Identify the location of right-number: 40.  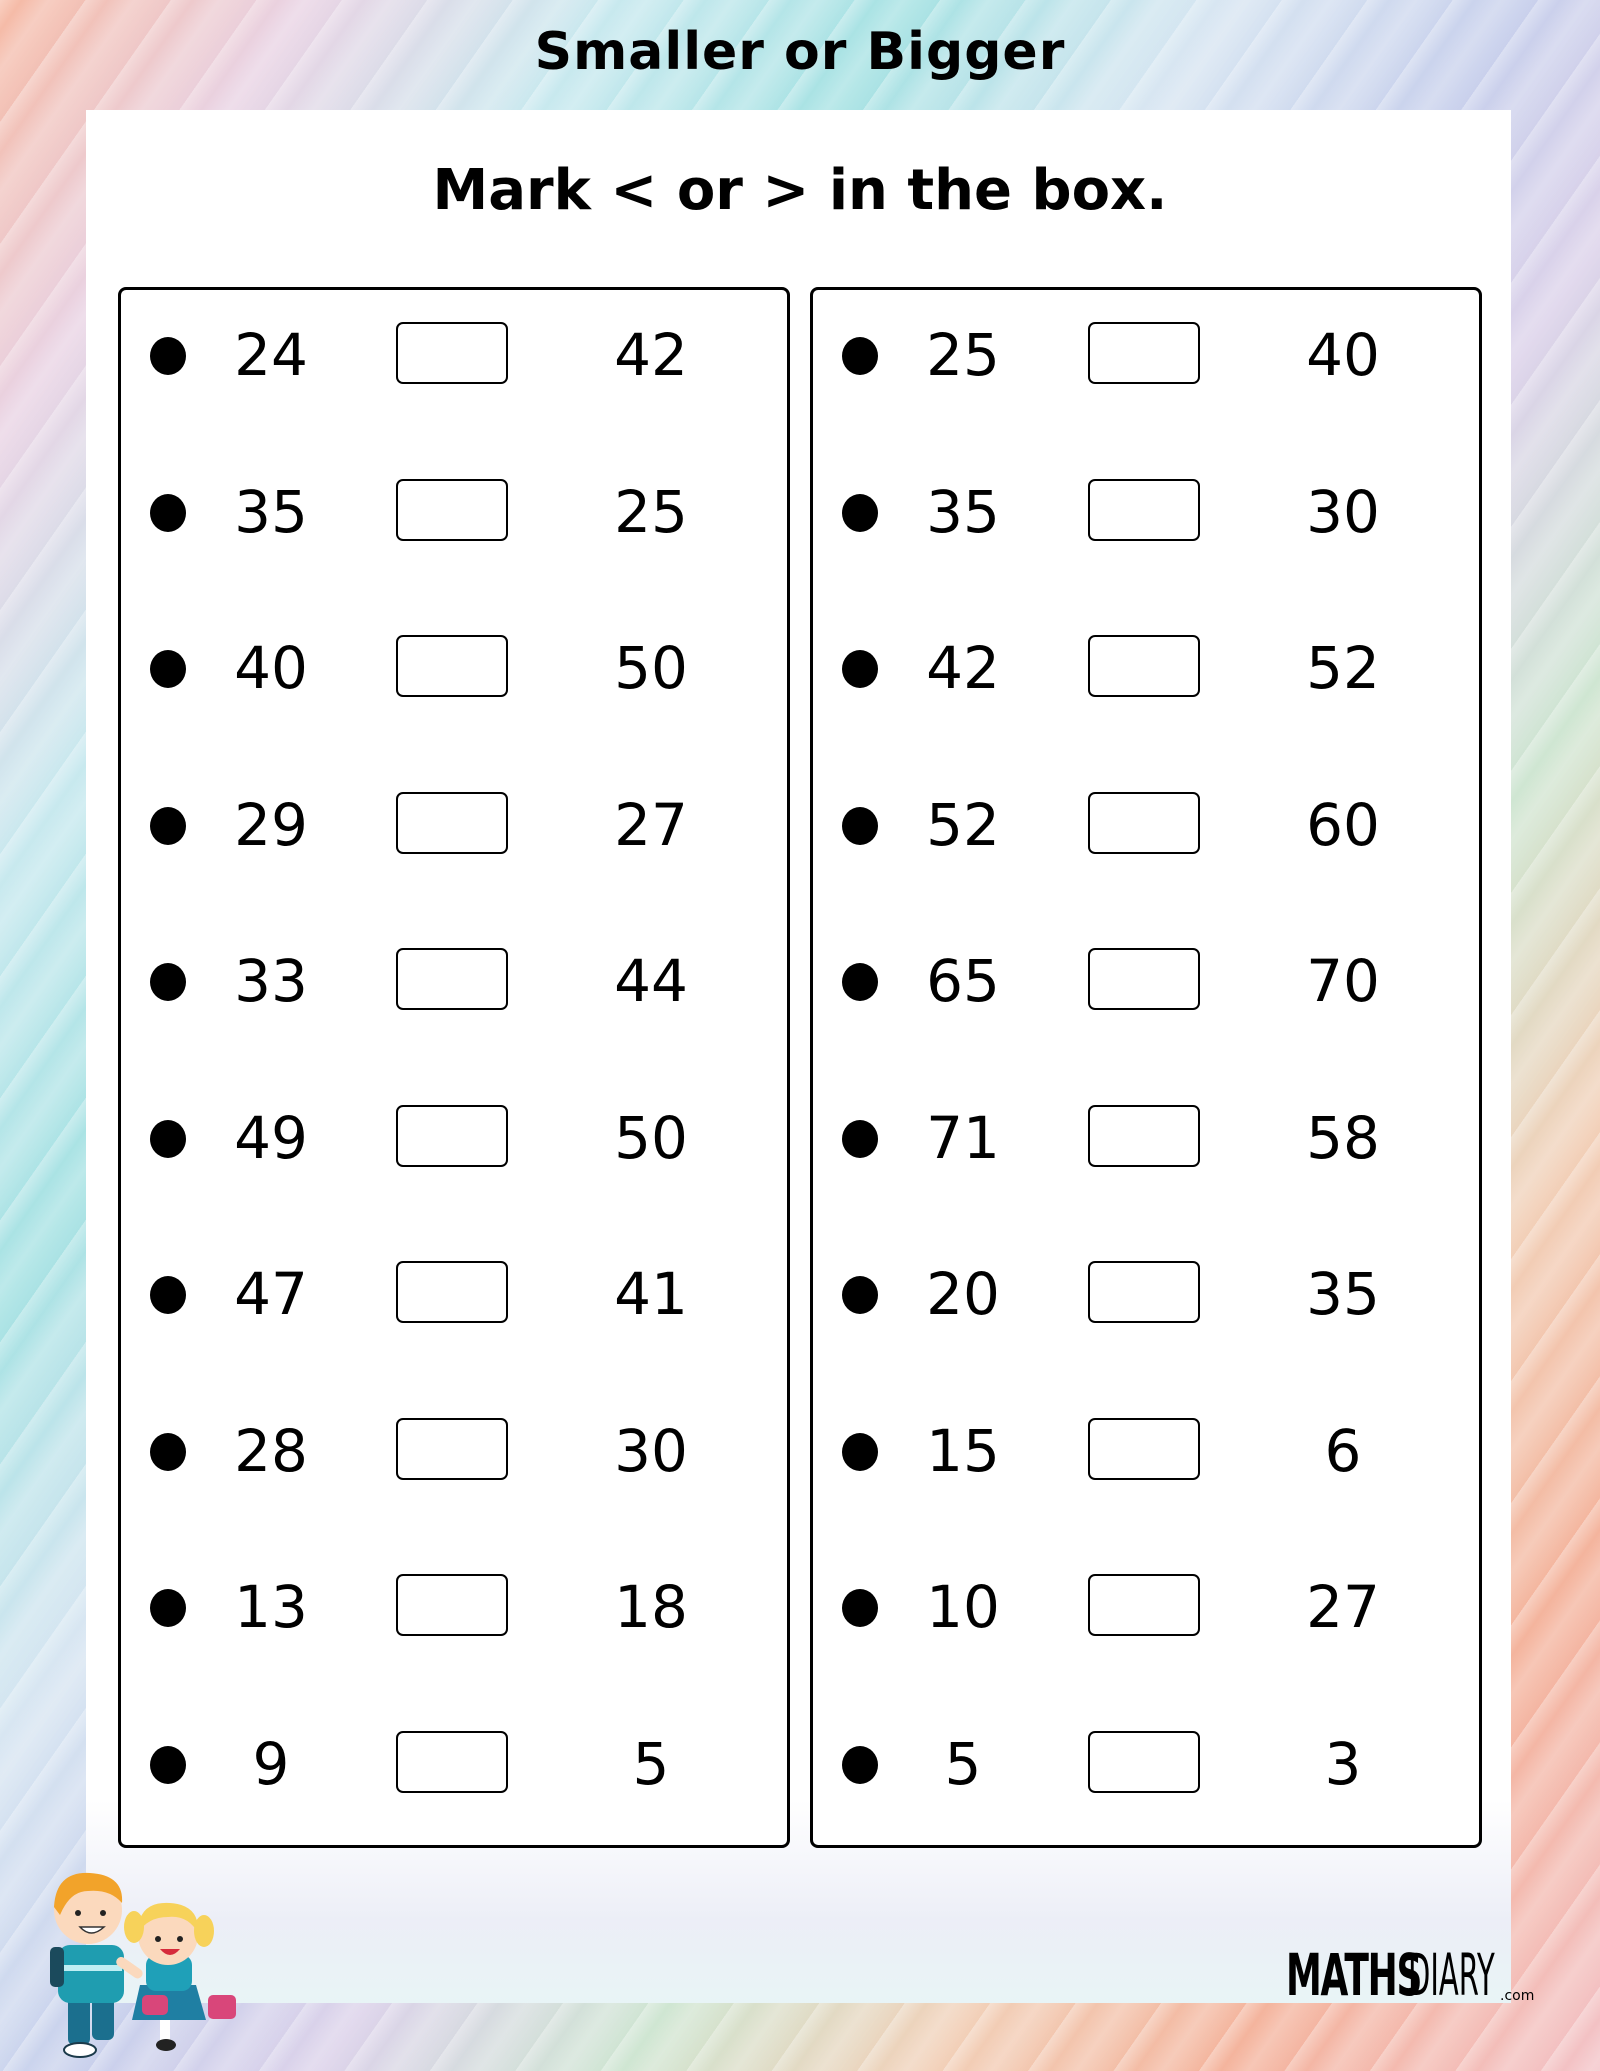
(1343, 355).